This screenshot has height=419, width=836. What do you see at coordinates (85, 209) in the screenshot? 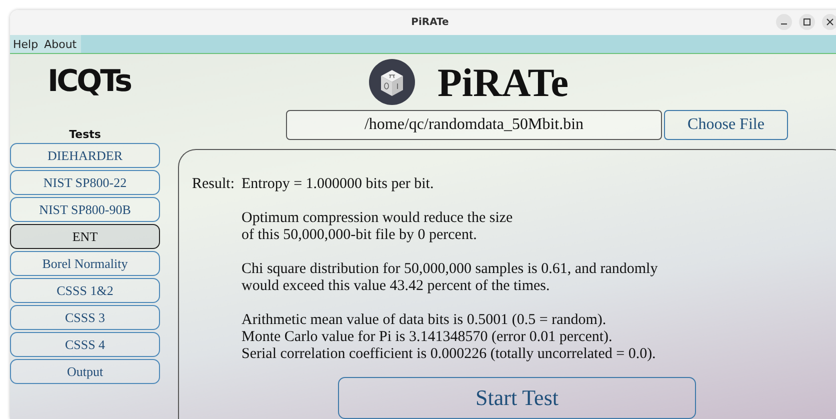
I see `test-button: NIST SP800-90B` at bounding box center [85, 209].